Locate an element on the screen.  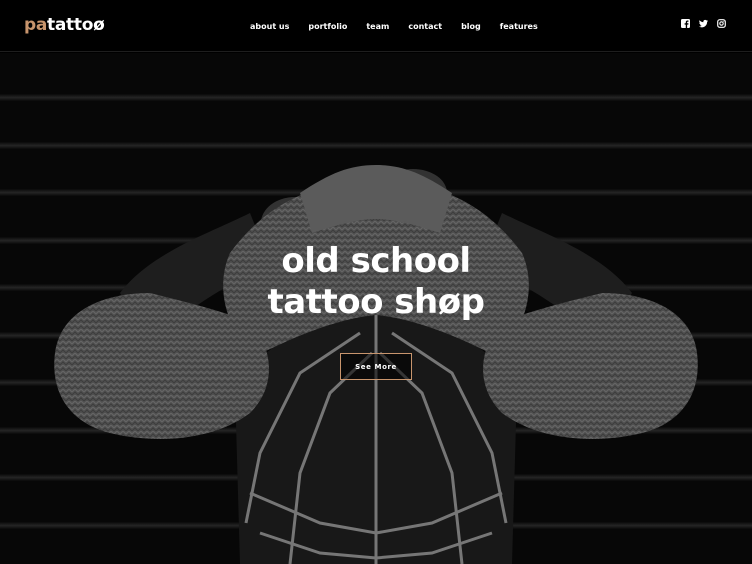
facebook-icon is located at coordinates (685, 23).